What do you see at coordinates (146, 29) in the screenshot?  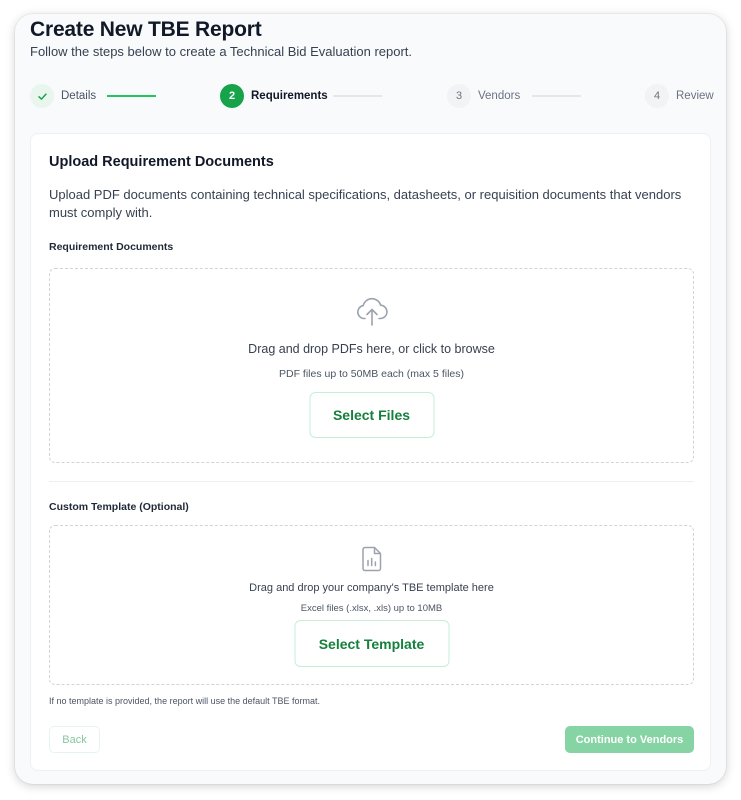 I see `page-title: Create New TBE Report` at bounding box center [146, 29].